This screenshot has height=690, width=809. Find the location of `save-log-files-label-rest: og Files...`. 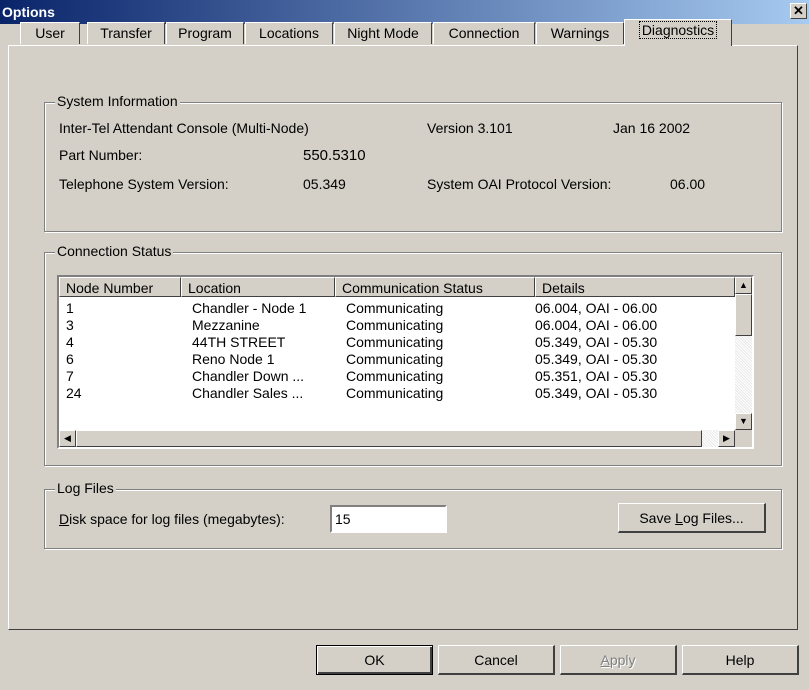

save-log-files-label-rest: og Files... is located at coordinates (713, 518).